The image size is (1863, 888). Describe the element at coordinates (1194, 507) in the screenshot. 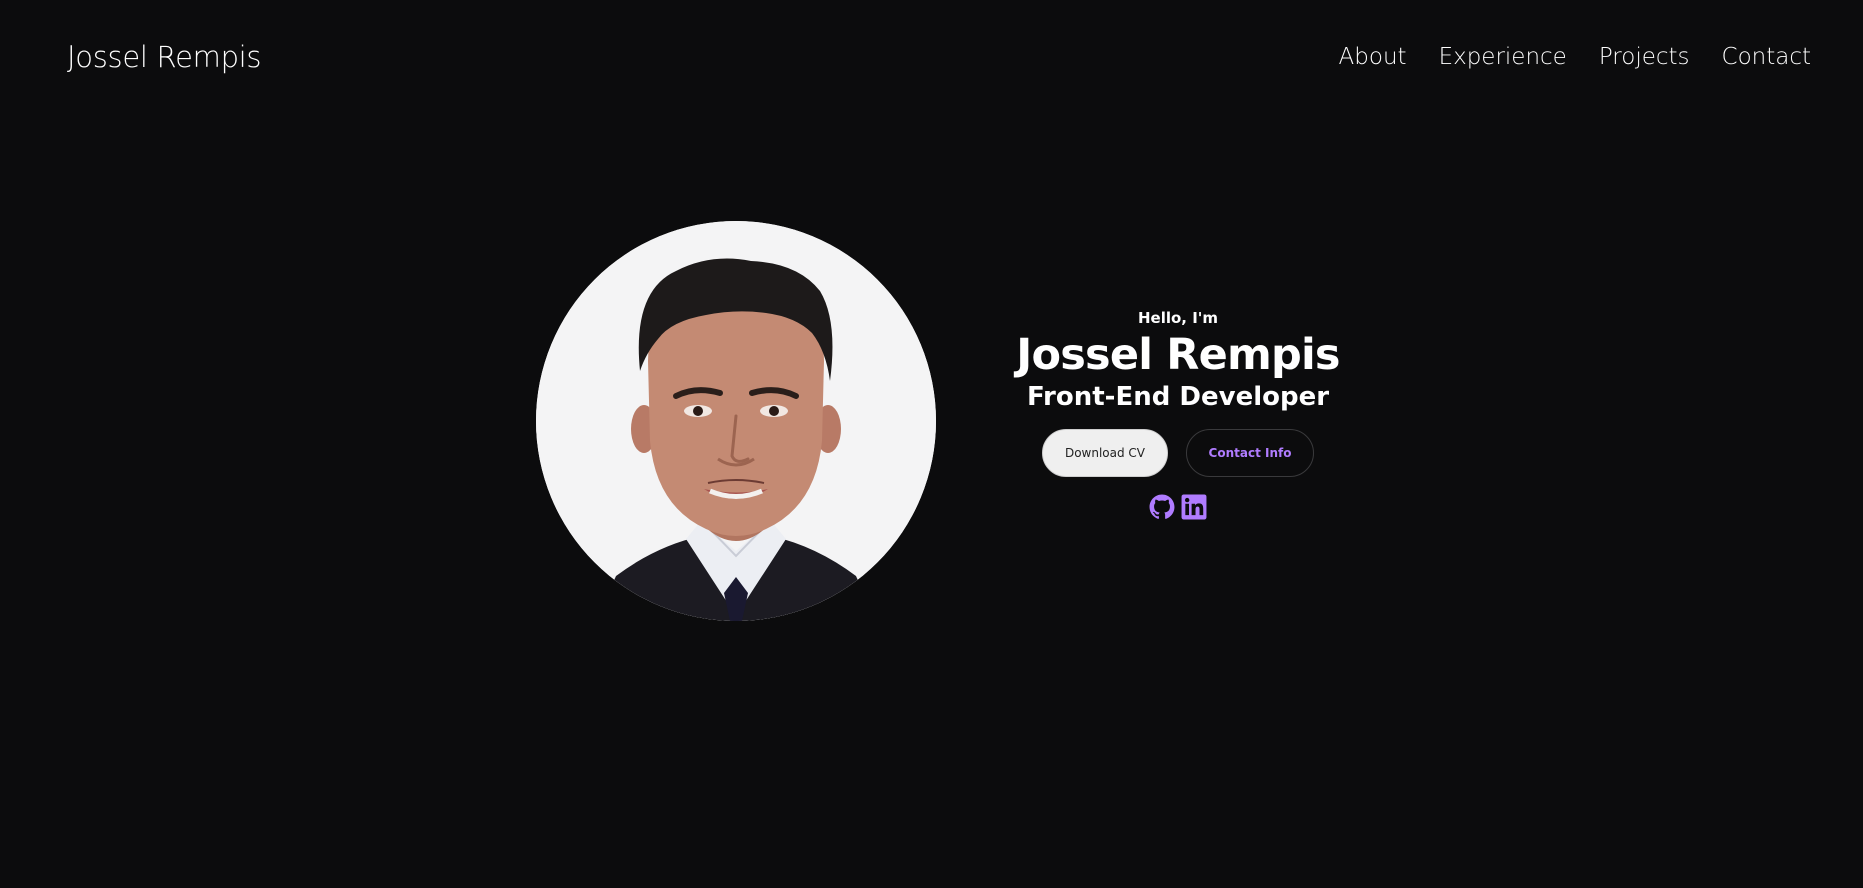

I see `linkedin-icon` at that location.